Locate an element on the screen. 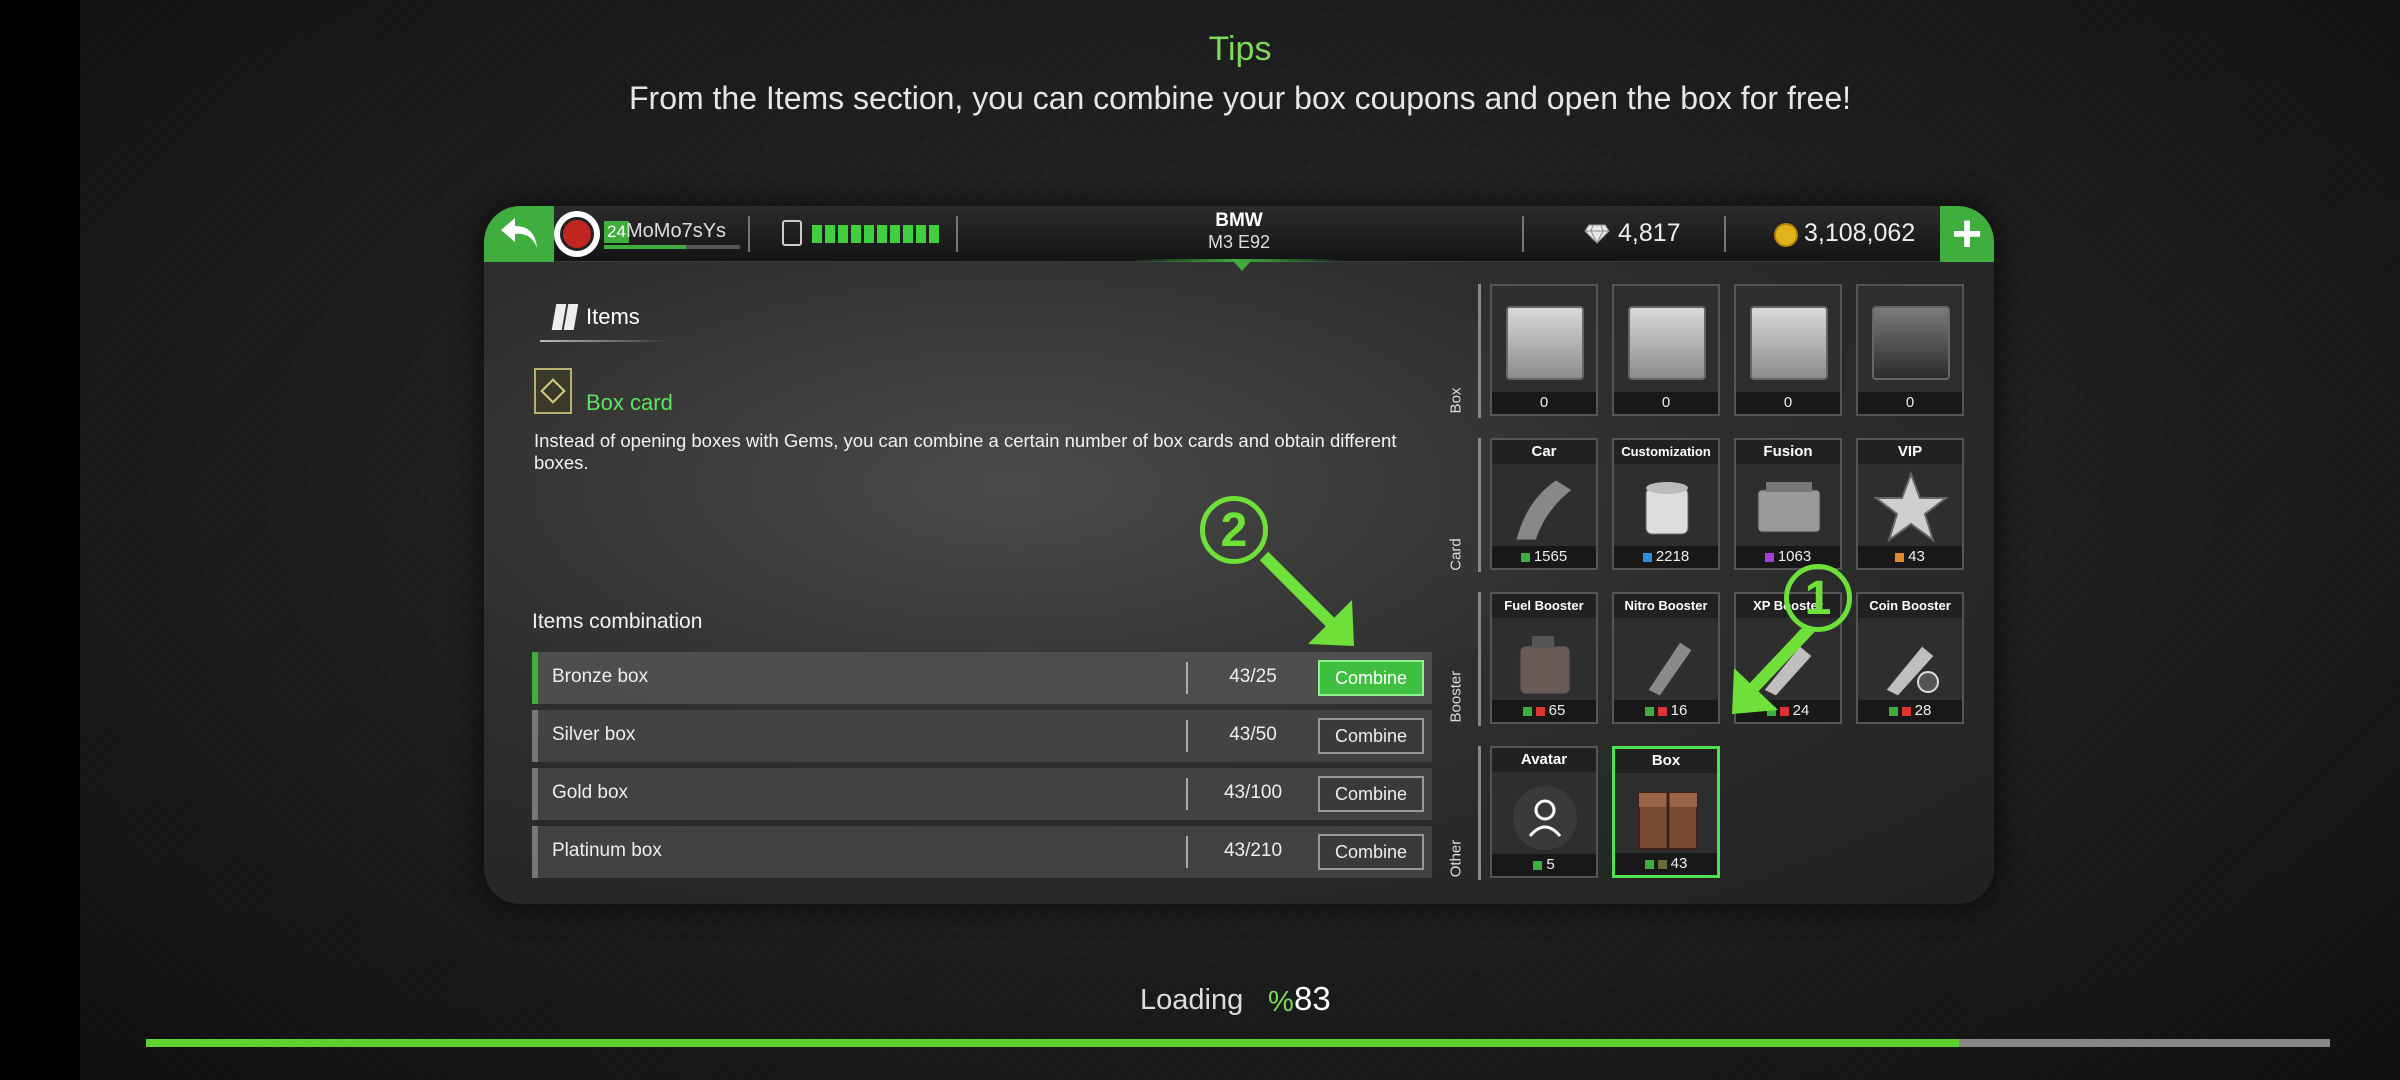 This screenshot has width=2400, height=1080. combination-title: Items combination is located at coordinates (617, 621).